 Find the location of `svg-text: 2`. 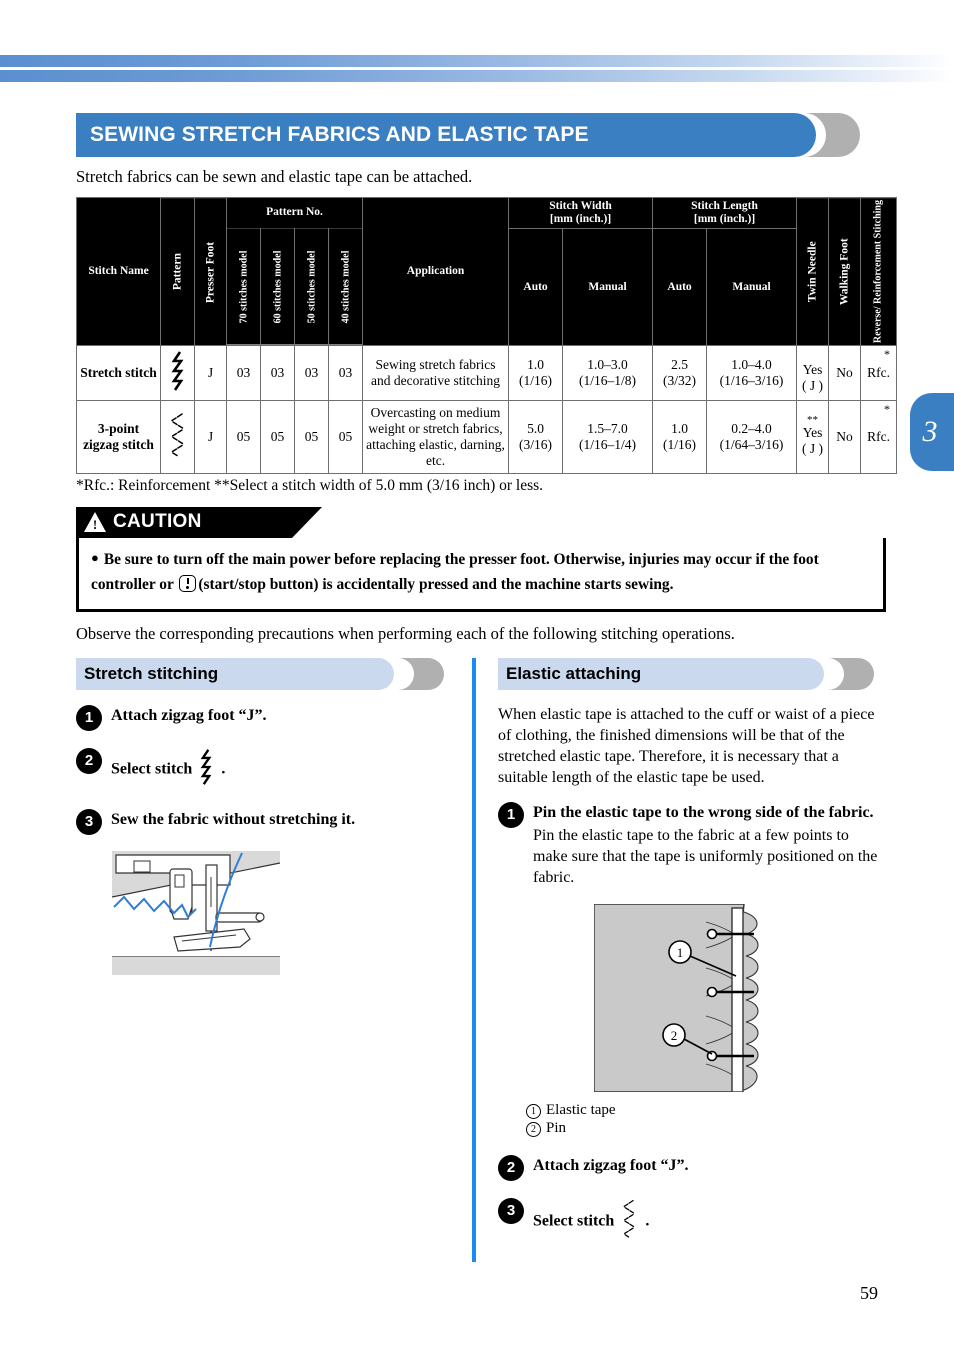

svg-text: 2 is located at coordinates (674, 1035).